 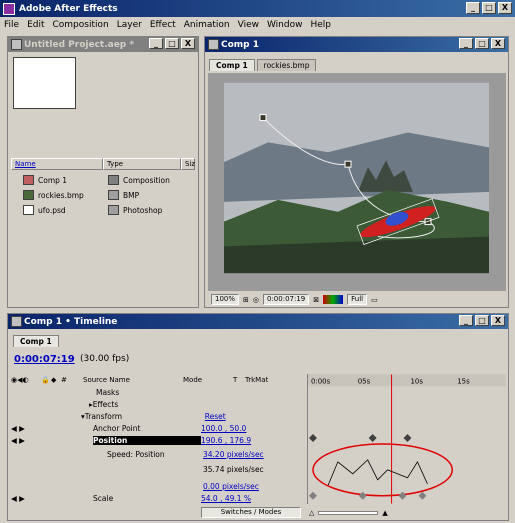 What do you see at coordinates (156, 43) in the screenshot?
I see `project-minimize-button: _` at bounding box center [156, 43].